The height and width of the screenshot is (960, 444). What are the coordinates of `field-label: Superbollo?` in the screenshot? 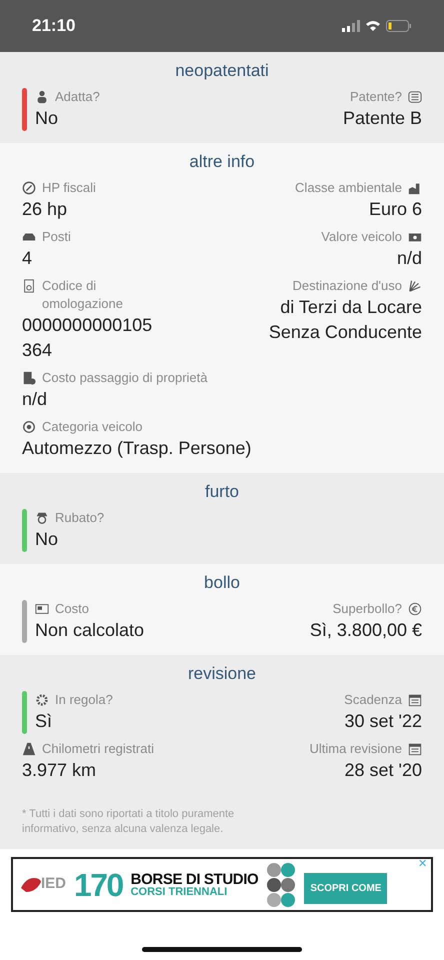 It's located at (367, 609).